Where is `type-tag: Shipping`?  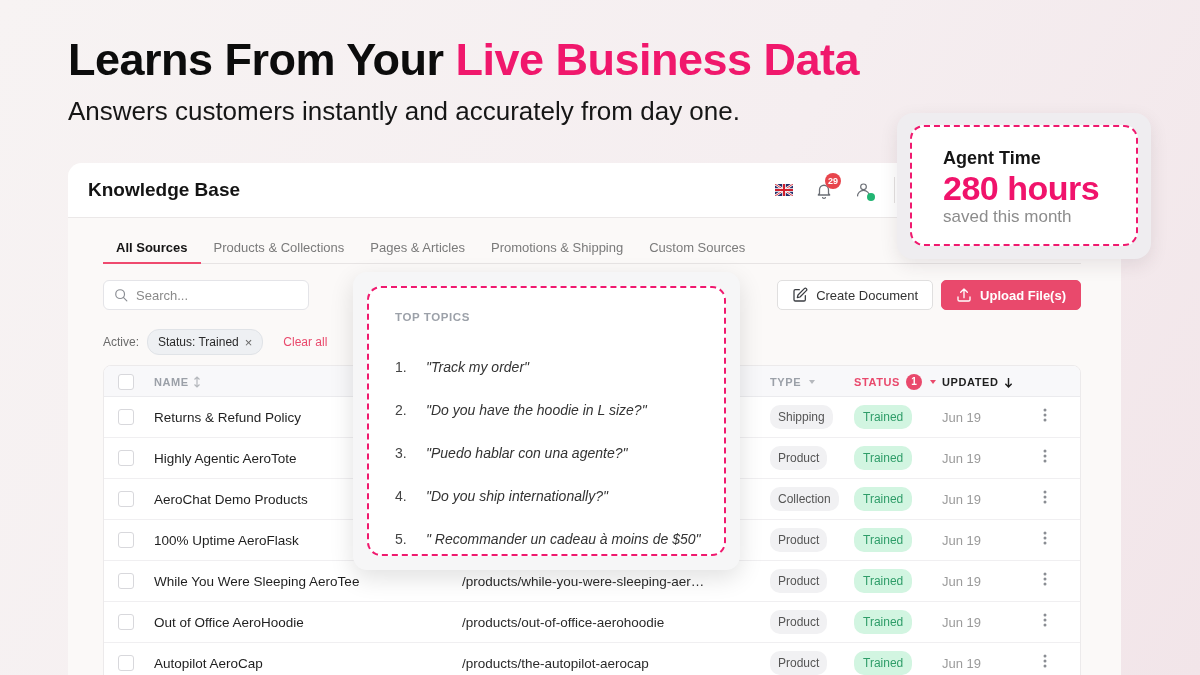 type-tag: Shipping is located at coordinates (801, 417).